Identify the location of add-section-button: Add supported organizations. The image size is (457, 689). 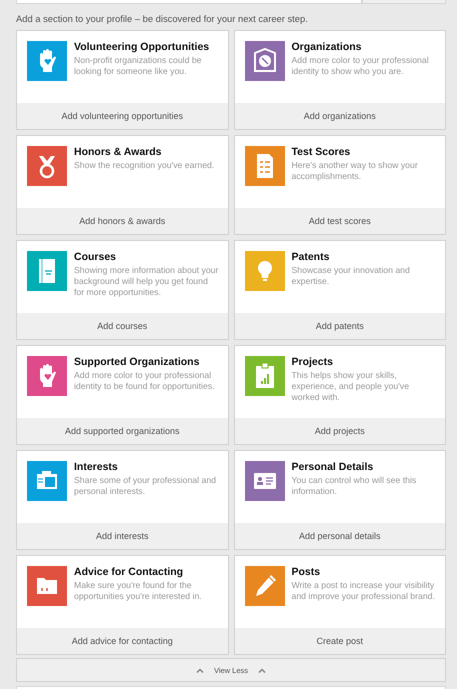
(122, 431).